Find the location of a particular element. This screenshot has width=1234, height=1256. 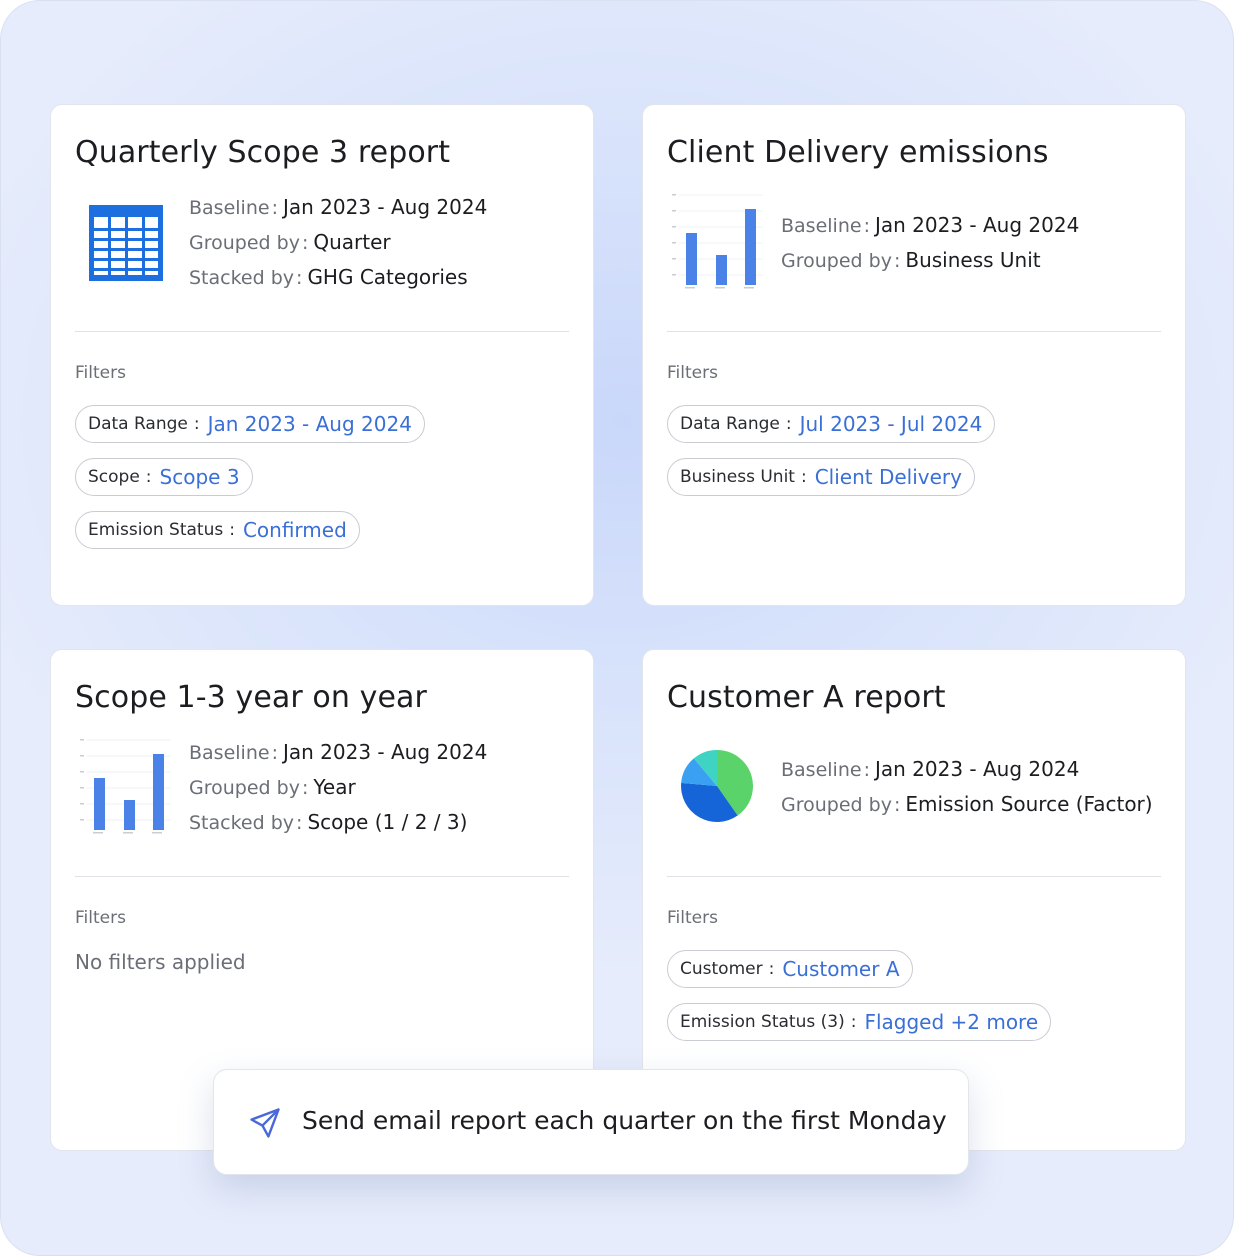

meta-grouped-by: Grouped by: Year is located at coordinates (272, 787).